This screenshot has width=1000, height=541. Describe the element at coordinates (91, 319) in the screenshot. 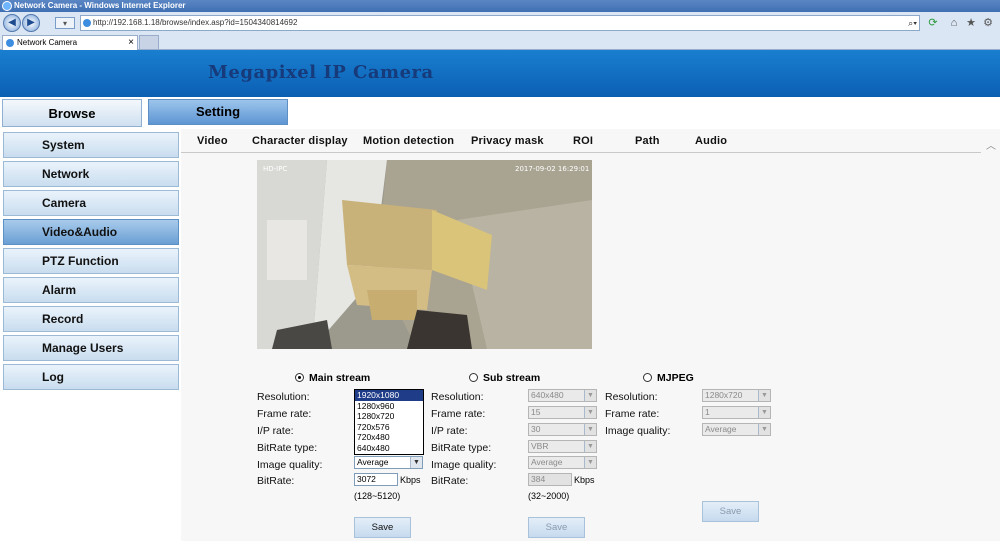

I see `sidebar-item-record: Record` at that location.